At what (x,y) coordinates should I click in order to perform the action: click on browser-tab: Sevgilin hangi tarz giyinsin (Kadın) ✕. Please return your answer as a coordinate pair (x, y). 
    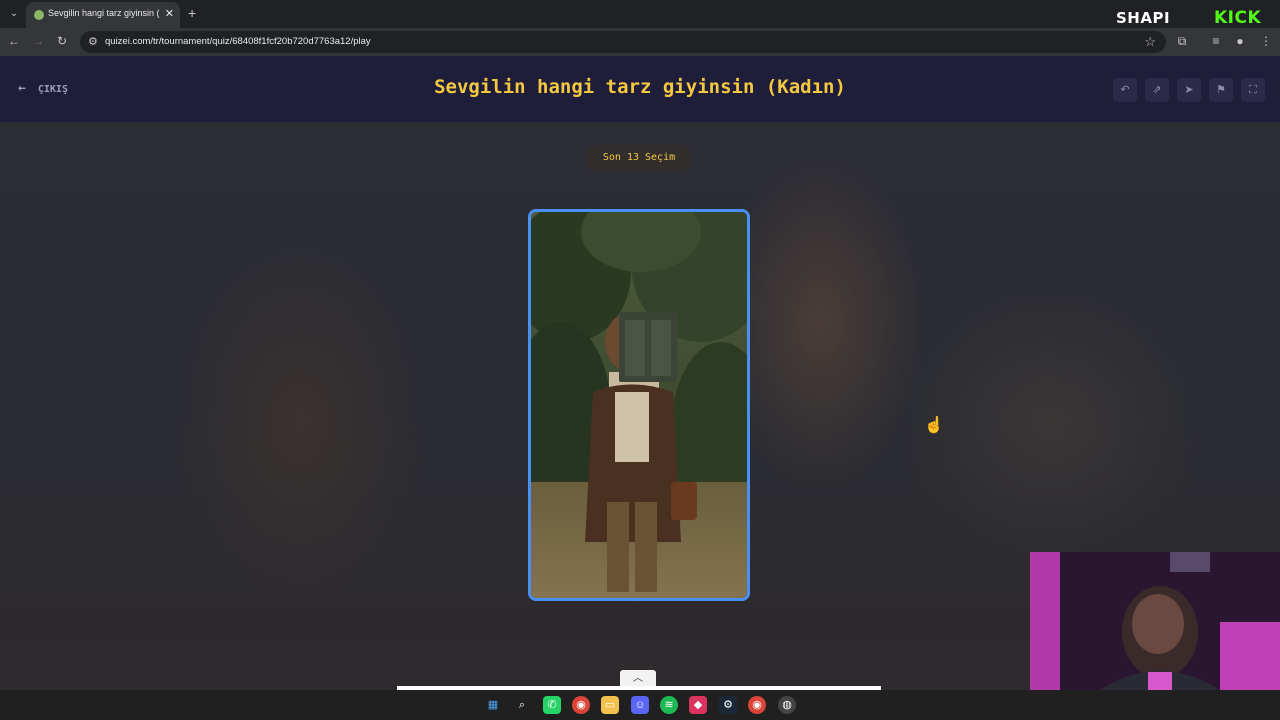
    Looking at the image, I should click on (103, 15).